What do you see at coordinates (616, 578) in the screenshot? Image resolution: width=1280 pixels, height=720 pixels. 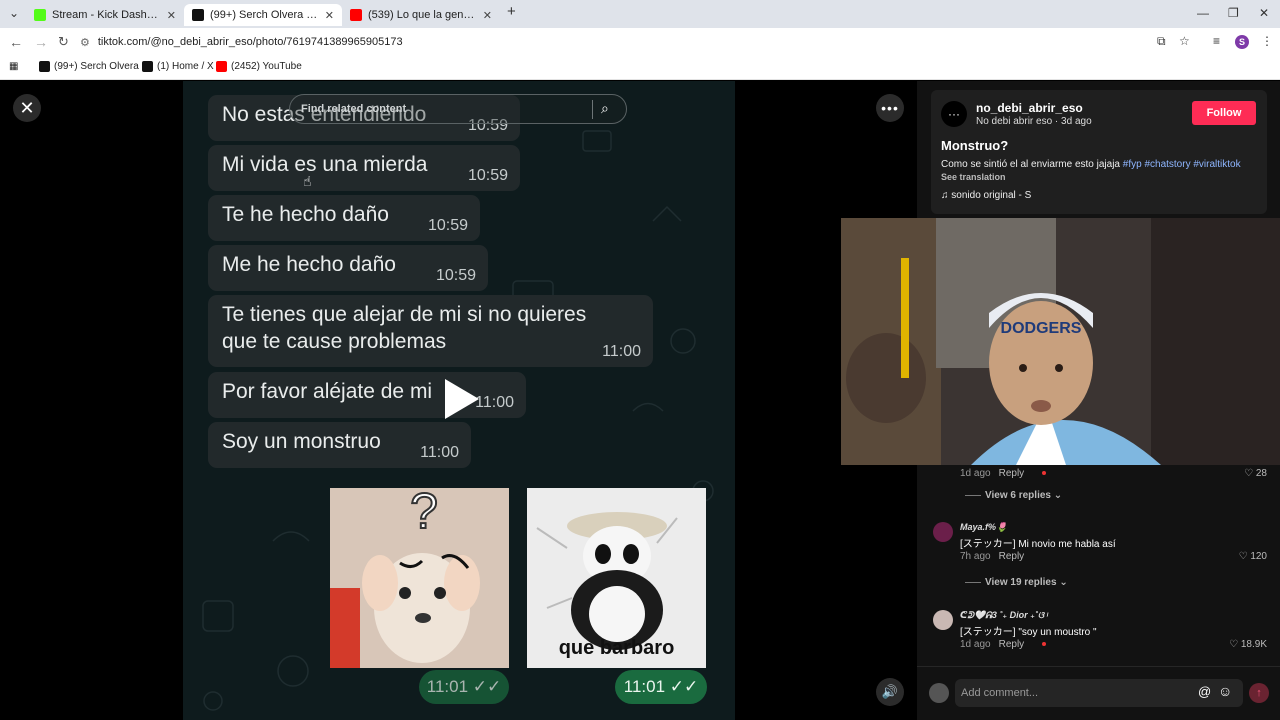 I see `sticker-panda: que barbaro` at bounding box center [616, 578].